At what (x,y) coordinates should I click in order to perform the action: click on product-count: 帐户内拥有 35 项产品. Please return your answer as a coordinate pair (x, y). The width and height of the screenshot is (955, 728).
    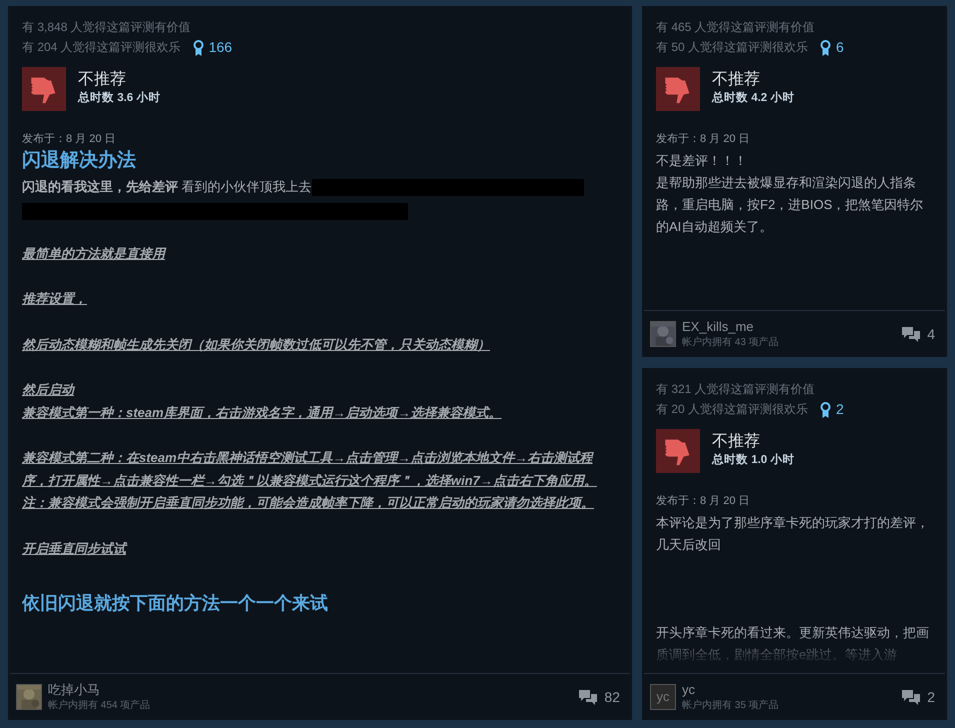
    Looking at the image, I should click on (730, 705).